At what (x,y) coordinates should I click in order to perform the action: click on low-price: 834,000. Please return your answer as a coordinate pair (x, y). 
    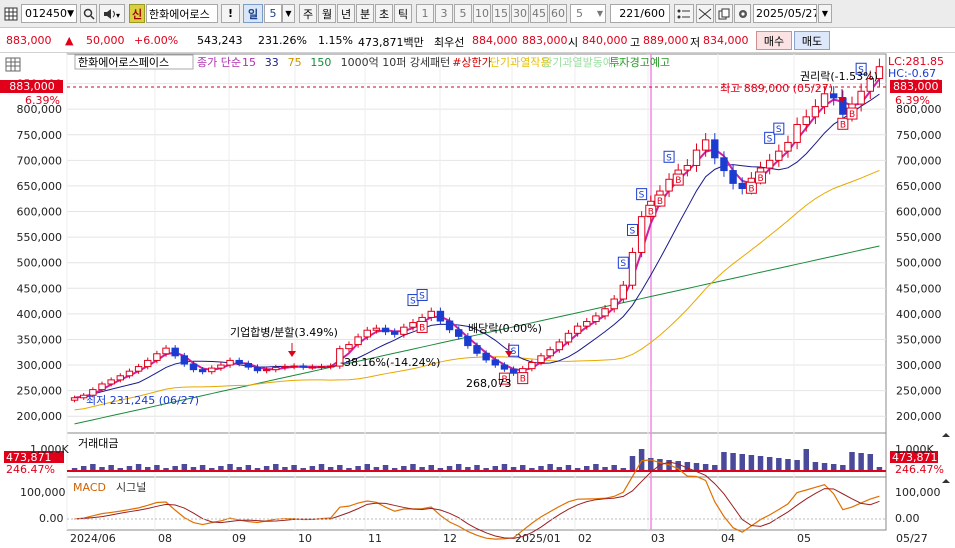
    Looking at the image, I should click on (726, 40).